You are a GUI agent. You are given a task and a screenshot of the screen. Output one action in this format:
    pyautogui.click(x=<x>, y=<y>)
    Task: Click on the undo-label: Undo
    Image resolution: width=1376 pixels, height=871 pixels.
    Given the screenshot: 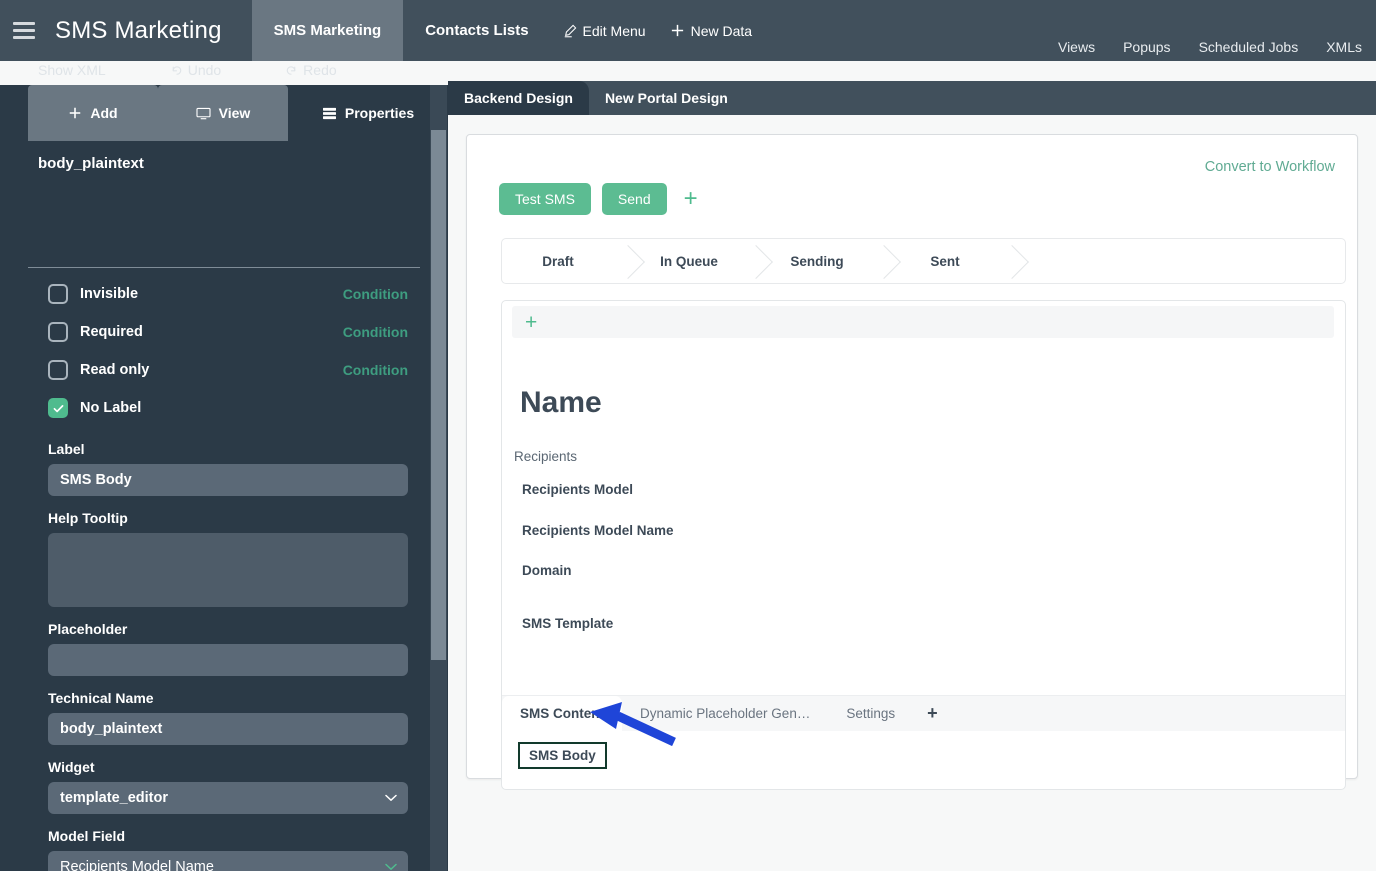 What is the action you would take?
    pyautogui.click(x=204, y=70)
    